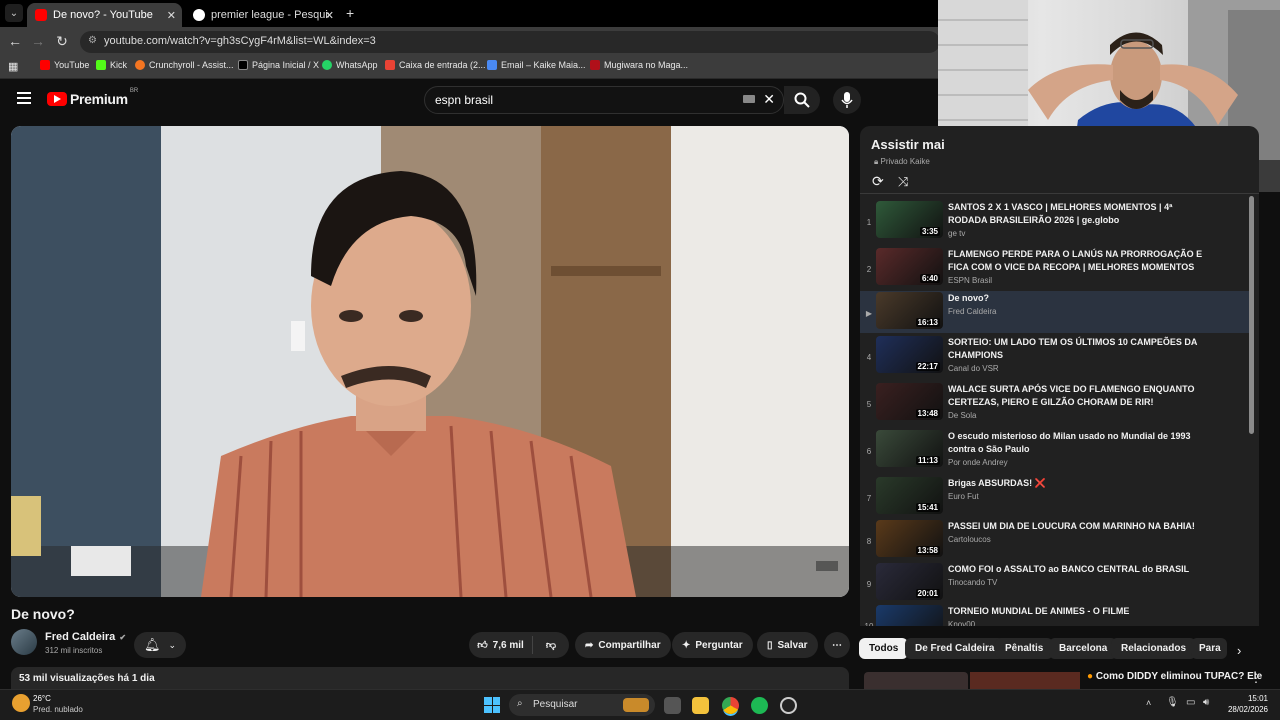  I want to click on tray-chevron-icon: ˄, so click(1148, 703).